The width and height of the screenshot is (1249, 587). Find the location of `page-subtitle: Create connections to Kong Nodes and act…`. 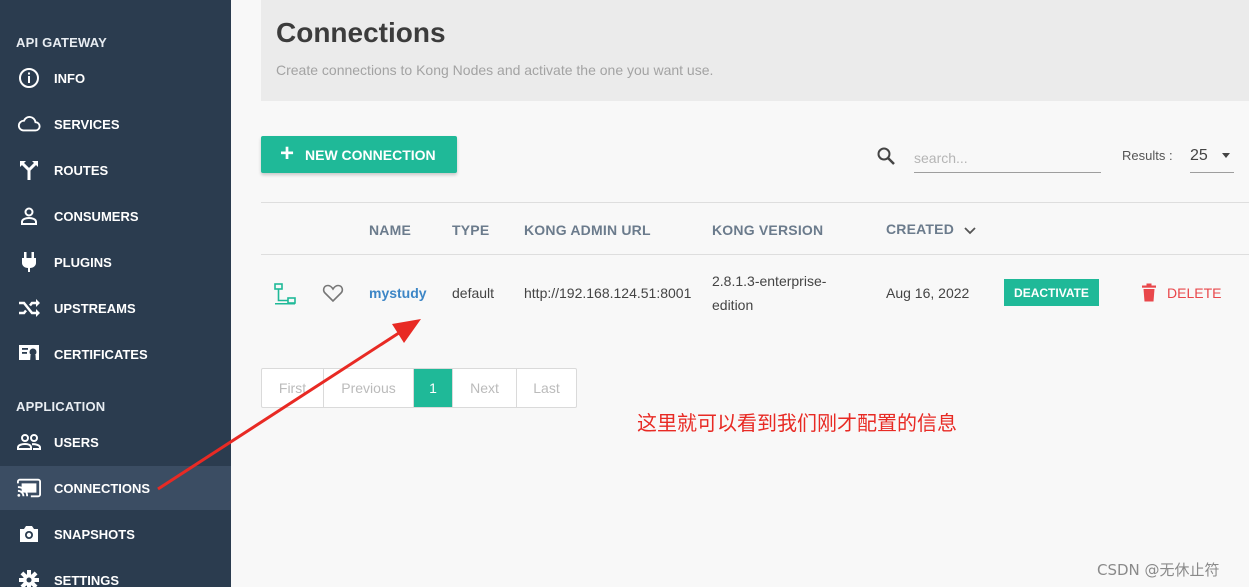

page-subtitle: Create connections to Kong Nodes and act… is located at coordinates (495, 70).